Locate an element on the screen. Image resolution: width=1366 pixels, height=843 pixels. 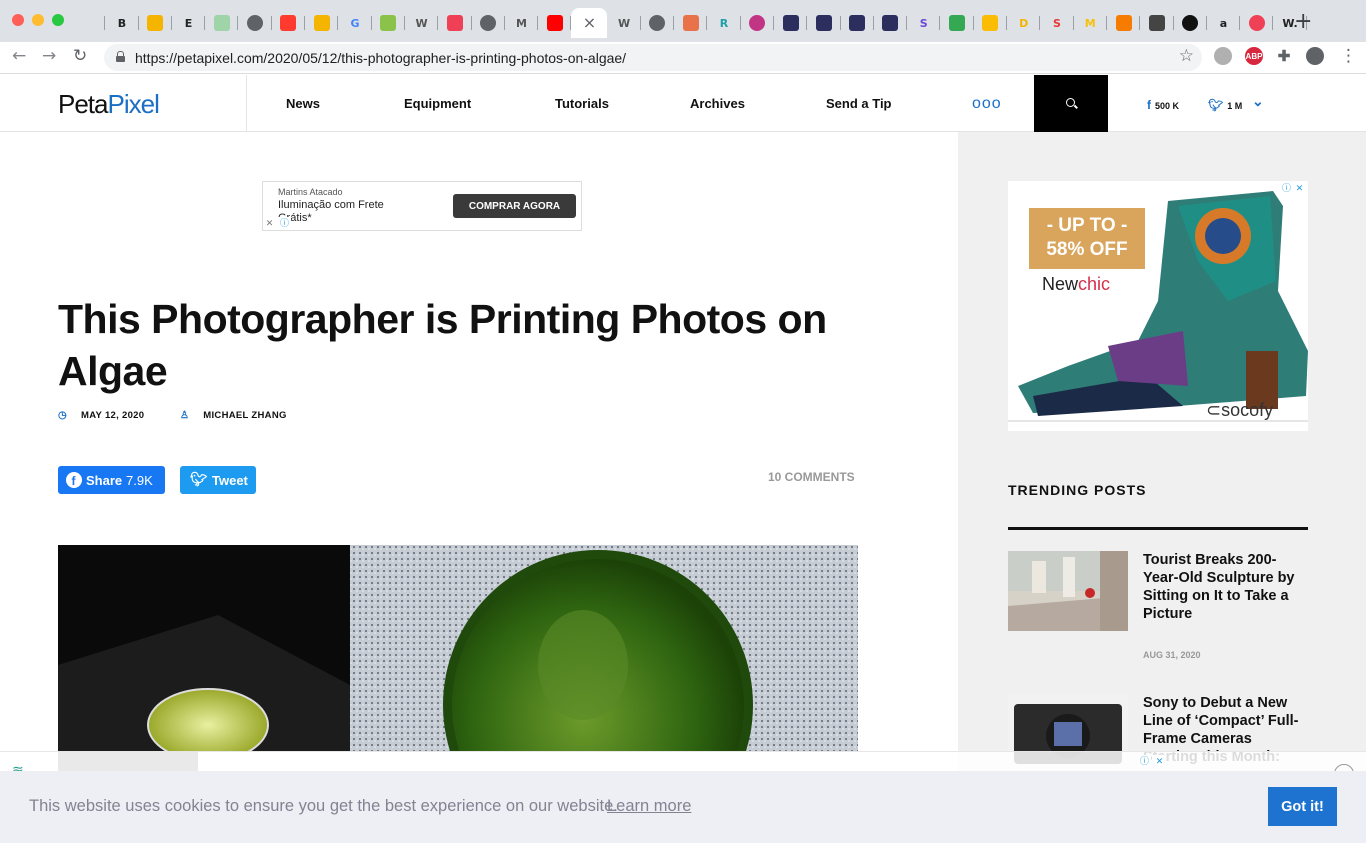
nav-tutorials: Tutorials is located at coordinates (582, 103).